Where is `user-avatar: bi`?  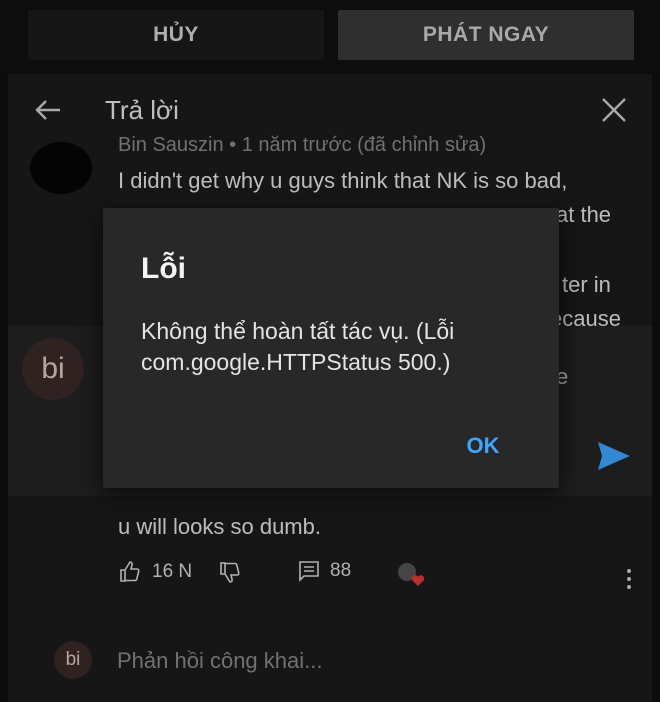 user-avatar: bi is located at coordinates (53, 369).